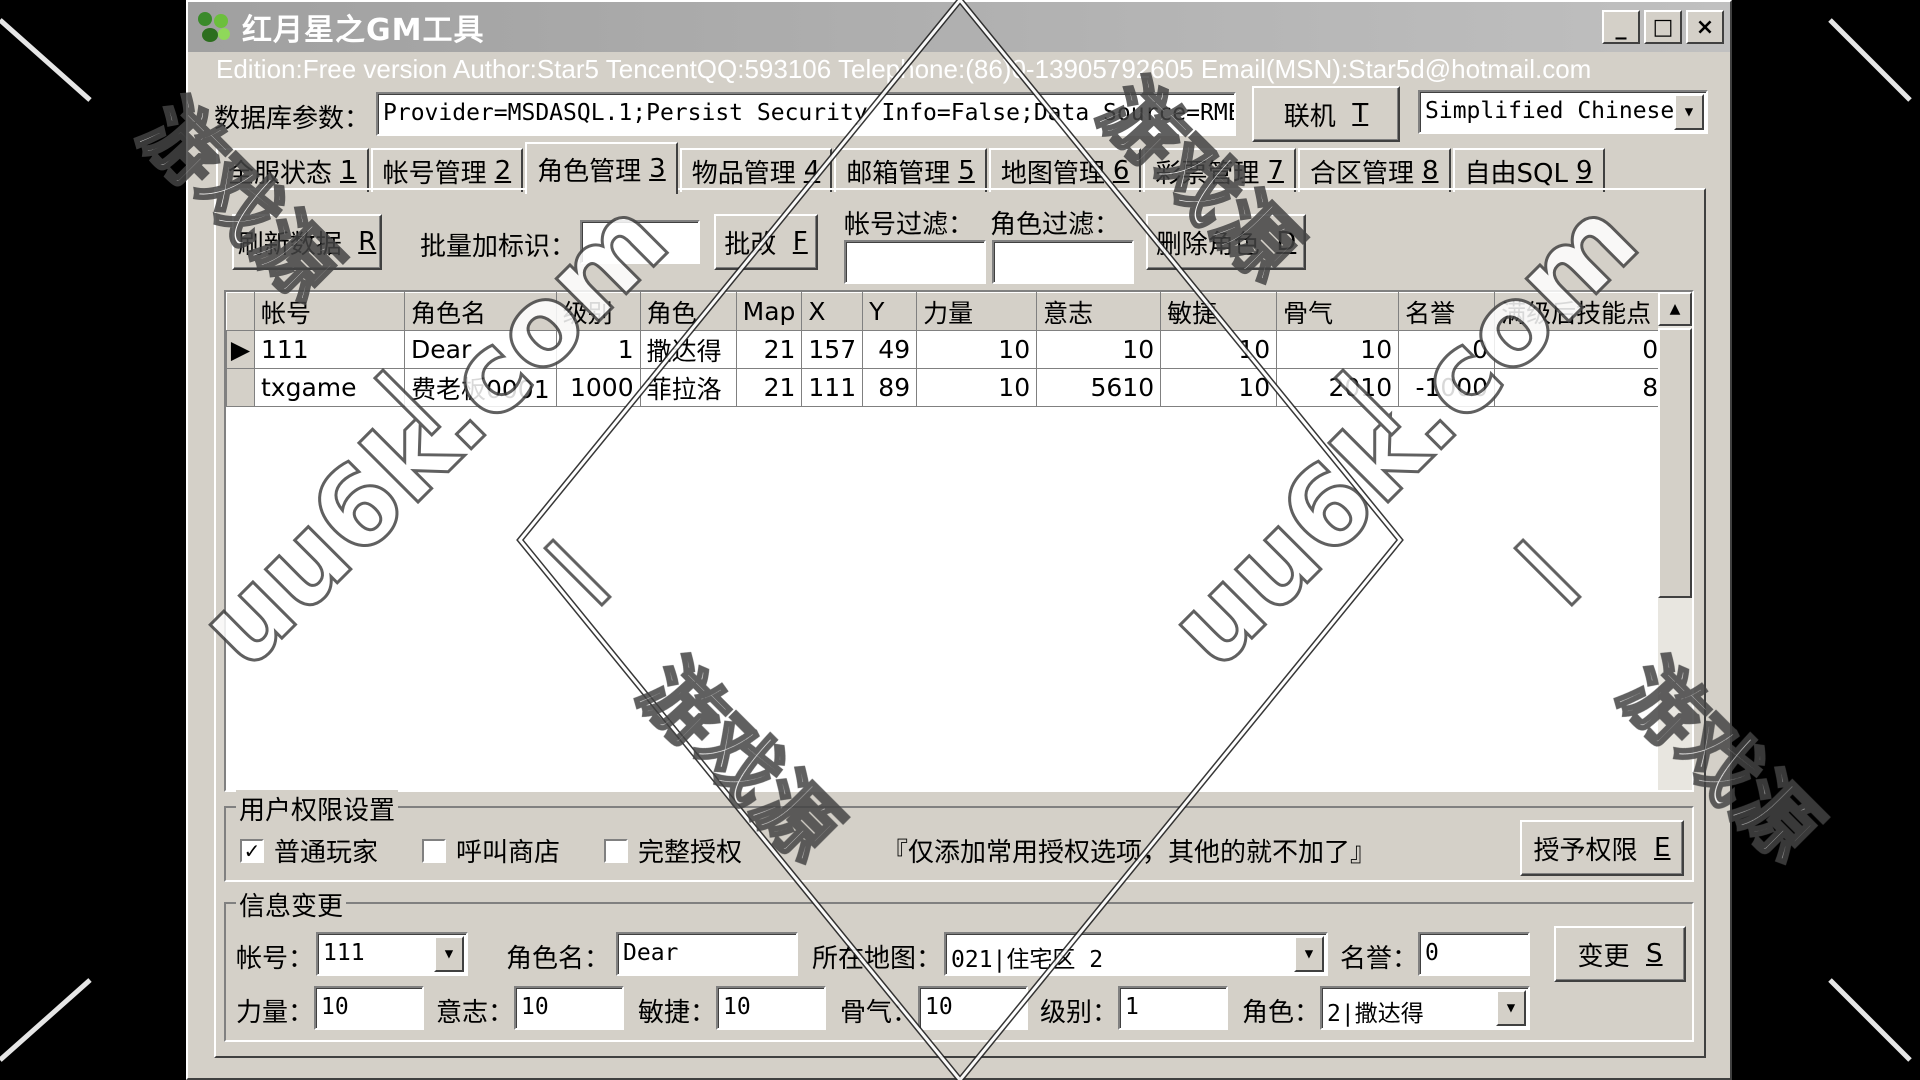 The image size is (1920, 1080). Describe the element at coordinates (1173, 1008) in the screenshot. I see `level-input: 1` at that location.